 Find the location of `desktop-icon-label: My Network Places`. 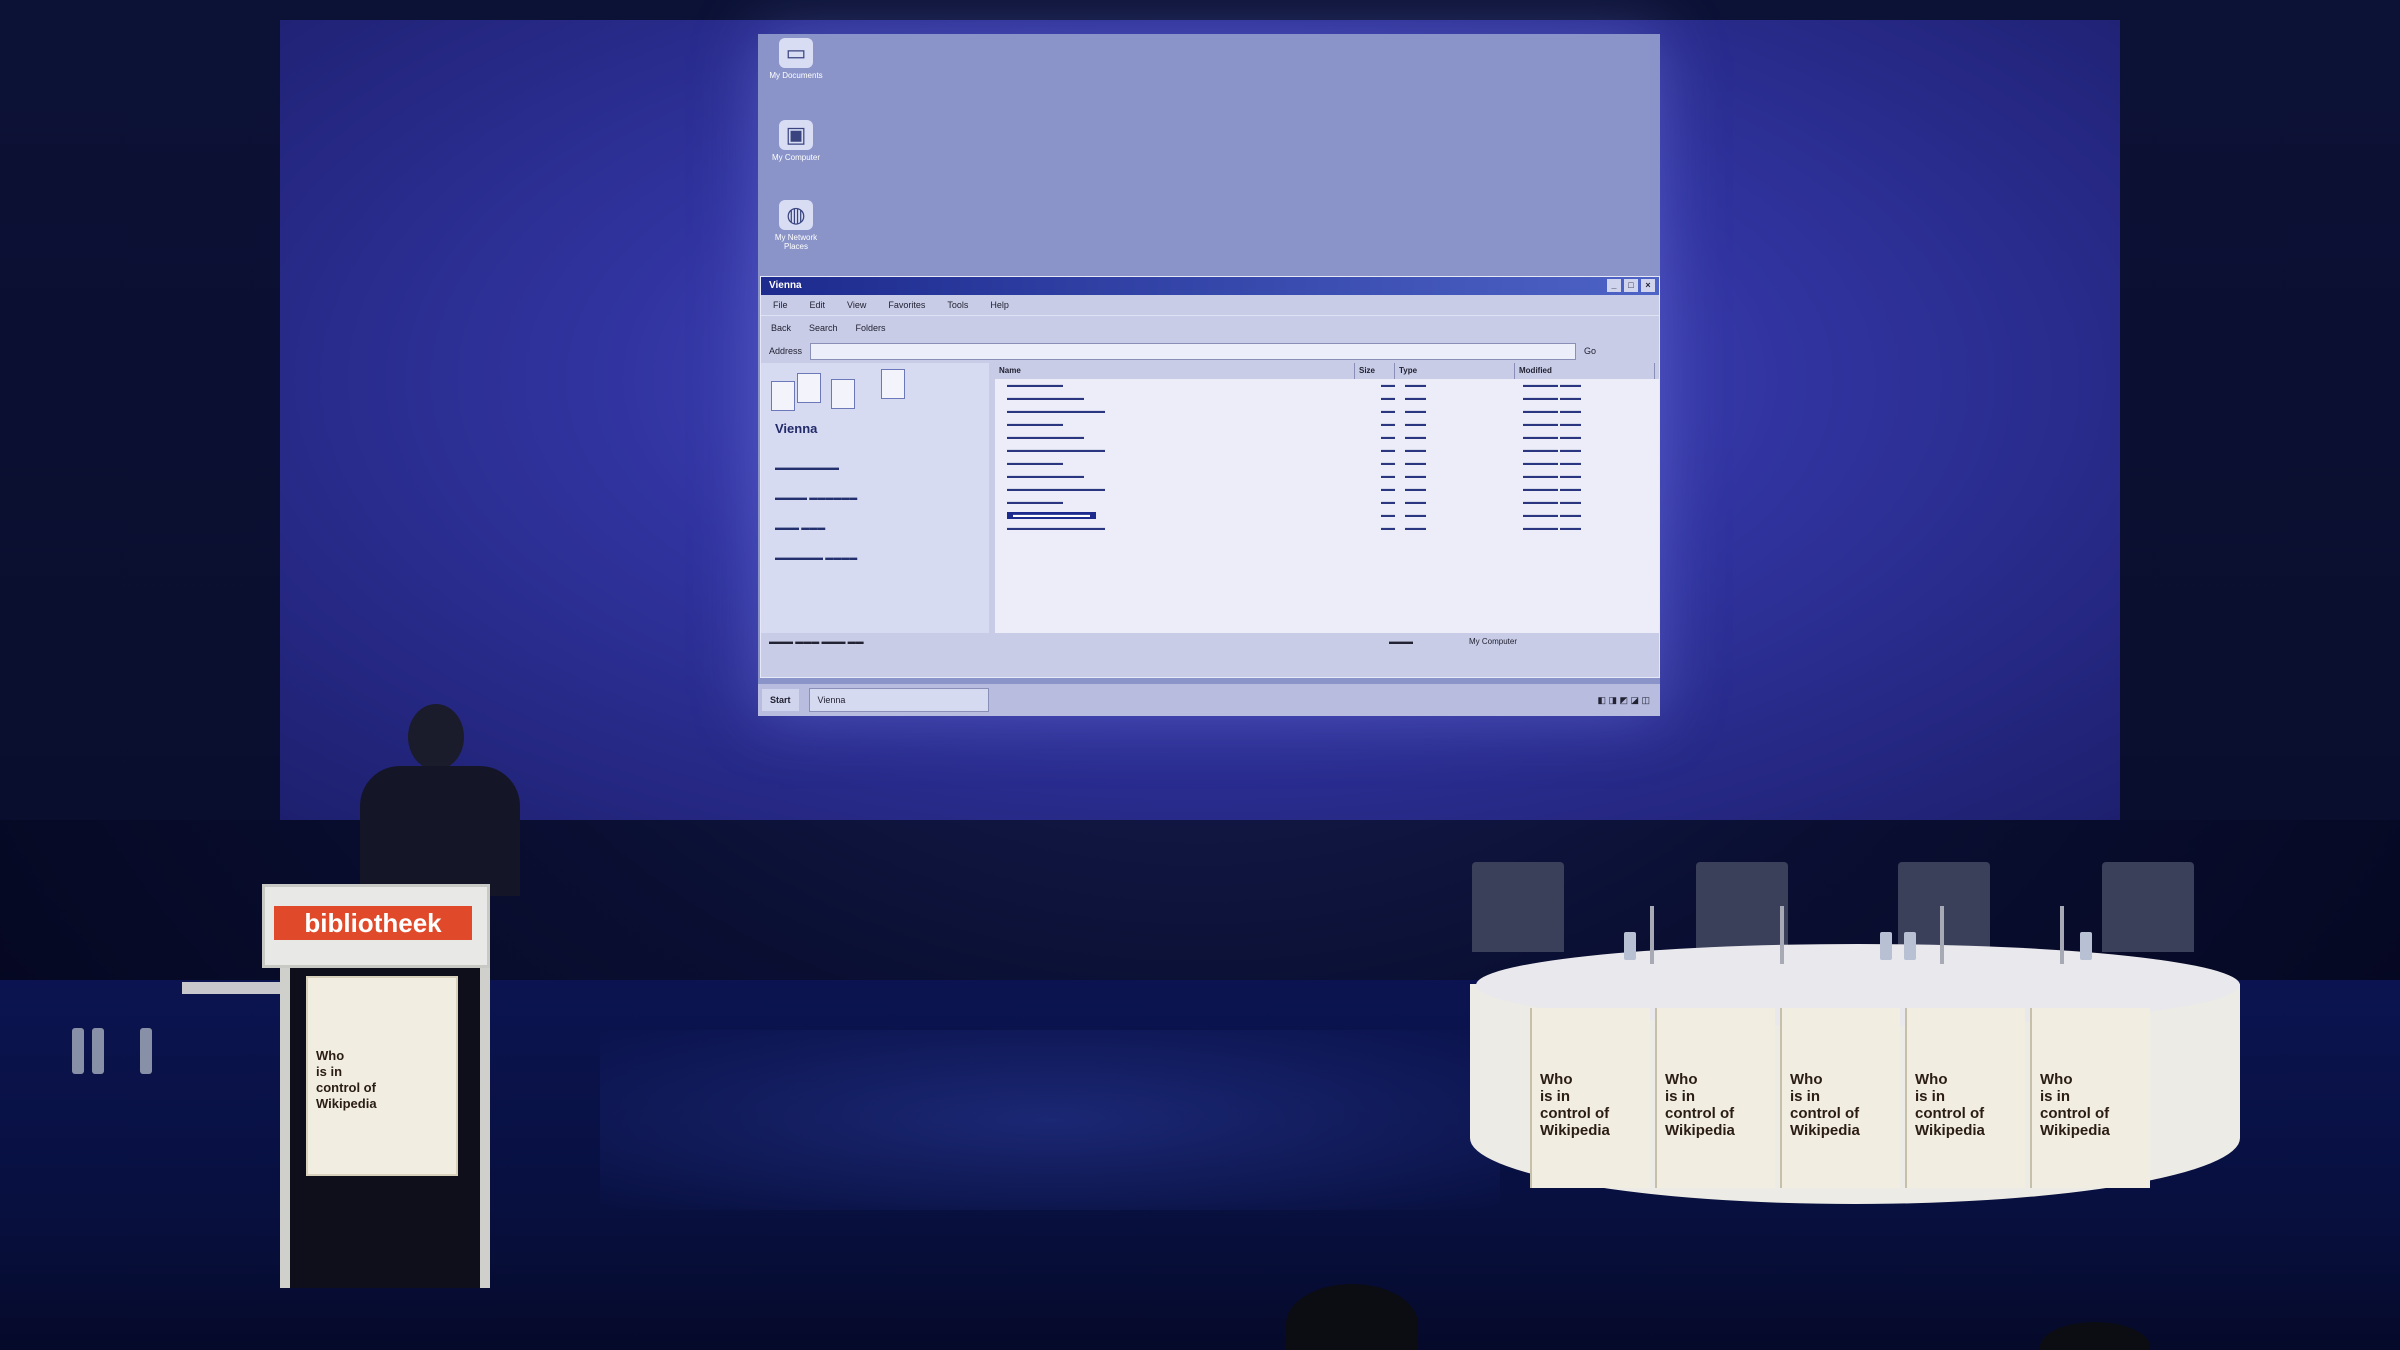

desktop-icon-label: My Network Places is located at coordinates (796, 242).